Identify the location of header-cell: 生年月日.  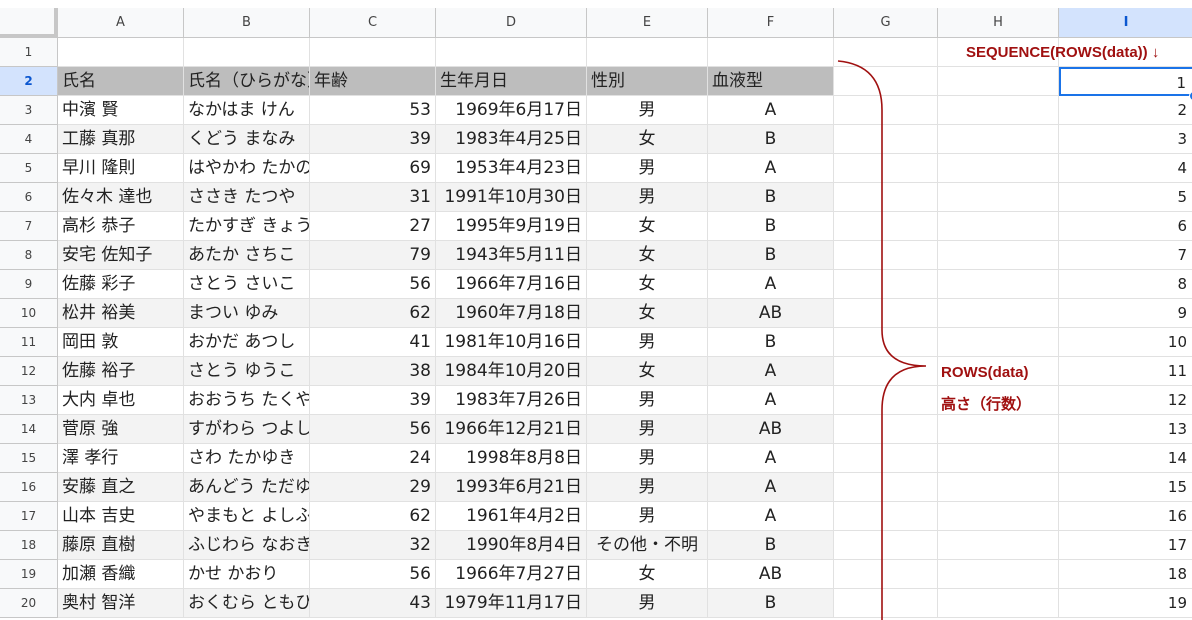
(511, 81).